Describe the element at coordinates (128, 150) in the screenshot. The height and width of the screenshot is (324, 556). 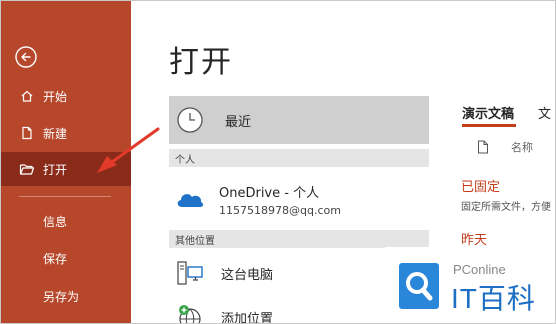
I see `annotation-arrow` at that location.